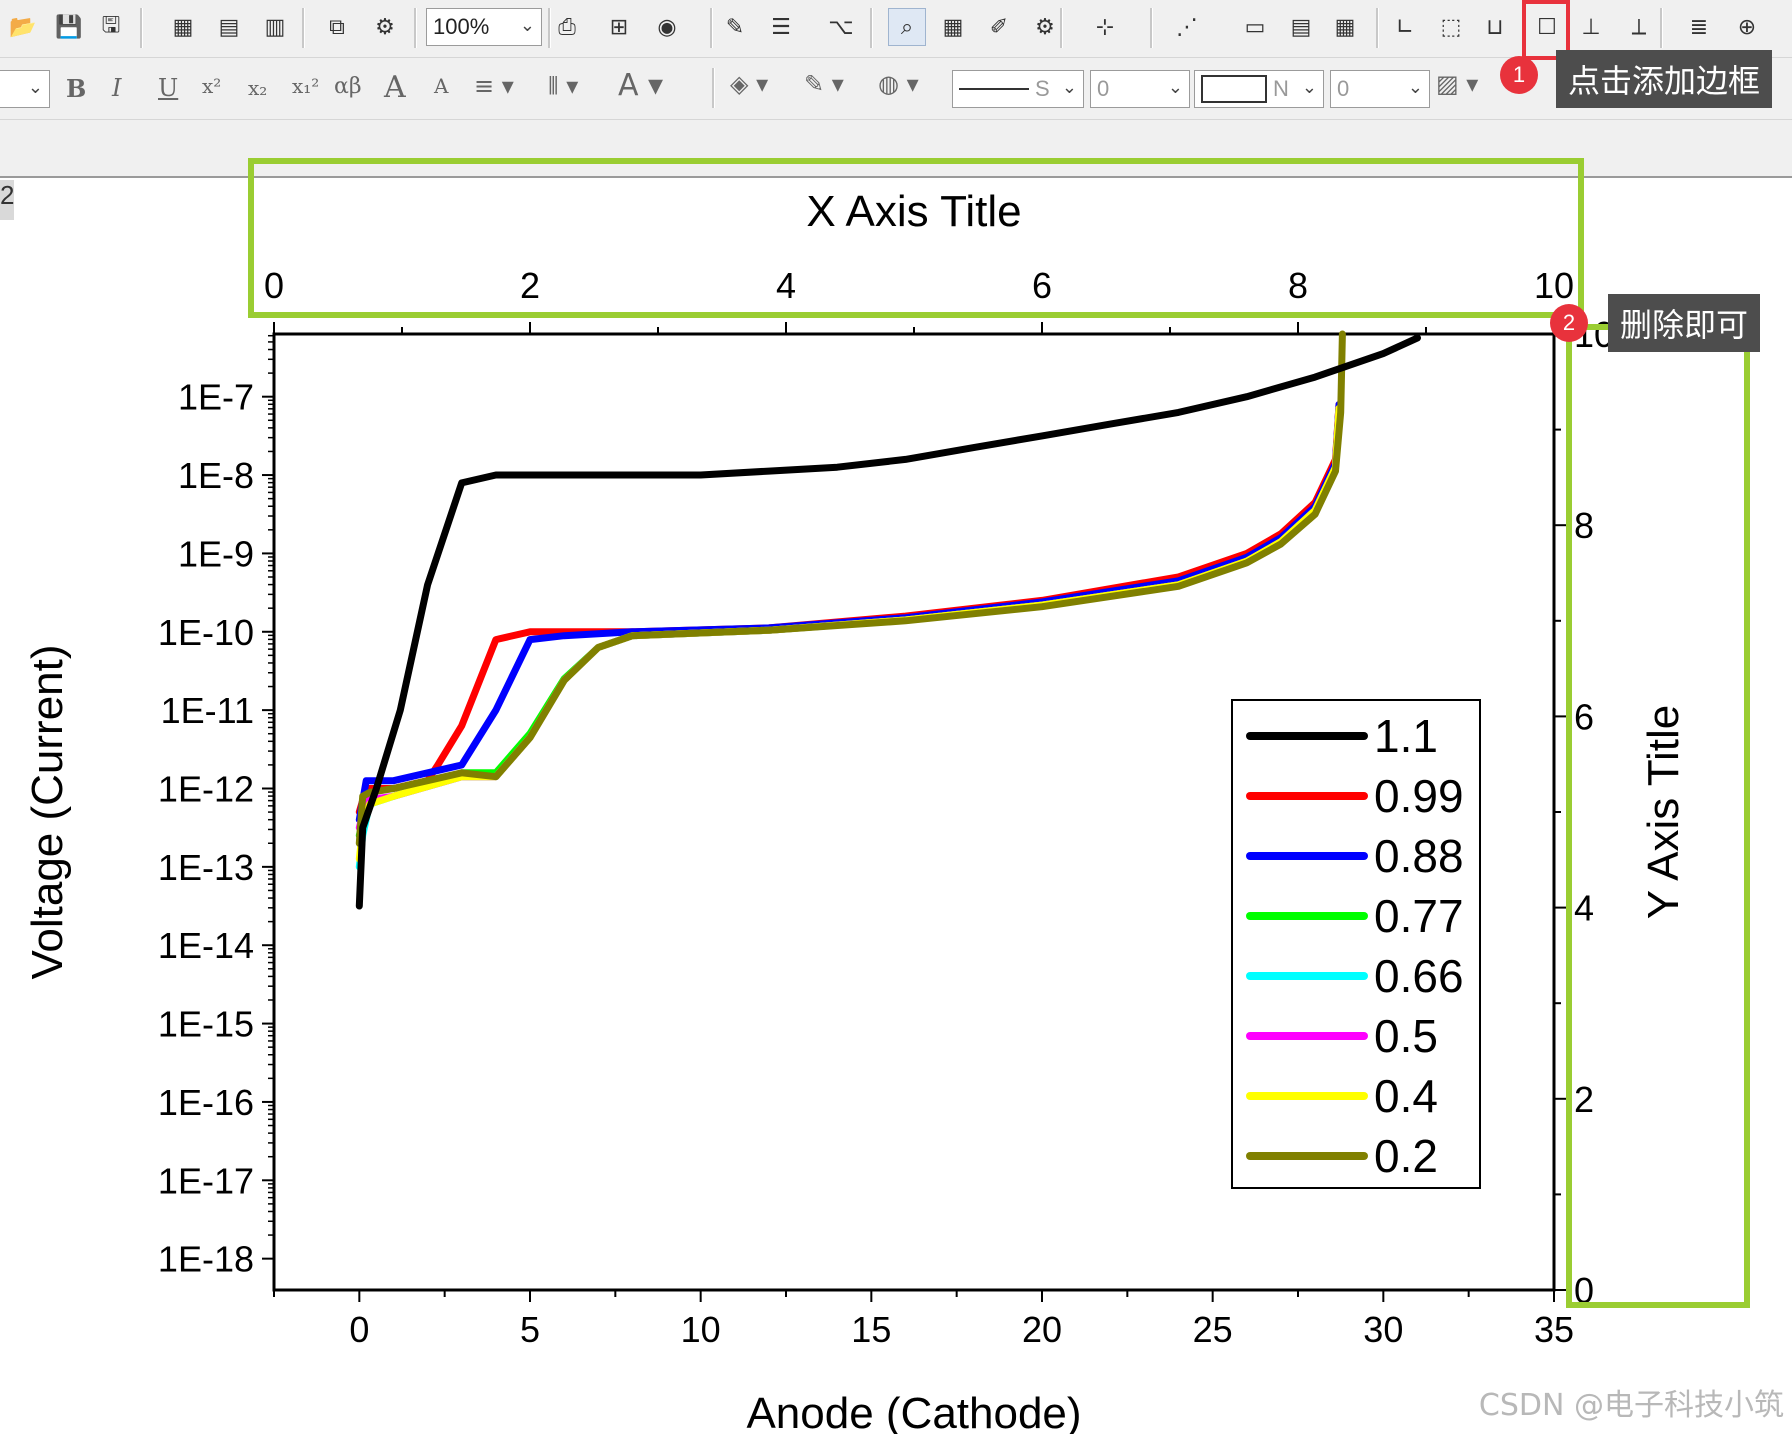 This screenshot has width=1792, height=1434. I want to click on legend: 1.1 0.99 0.88 0.77 0.66 0.5 0.4 0.2, so click(1356, 944).